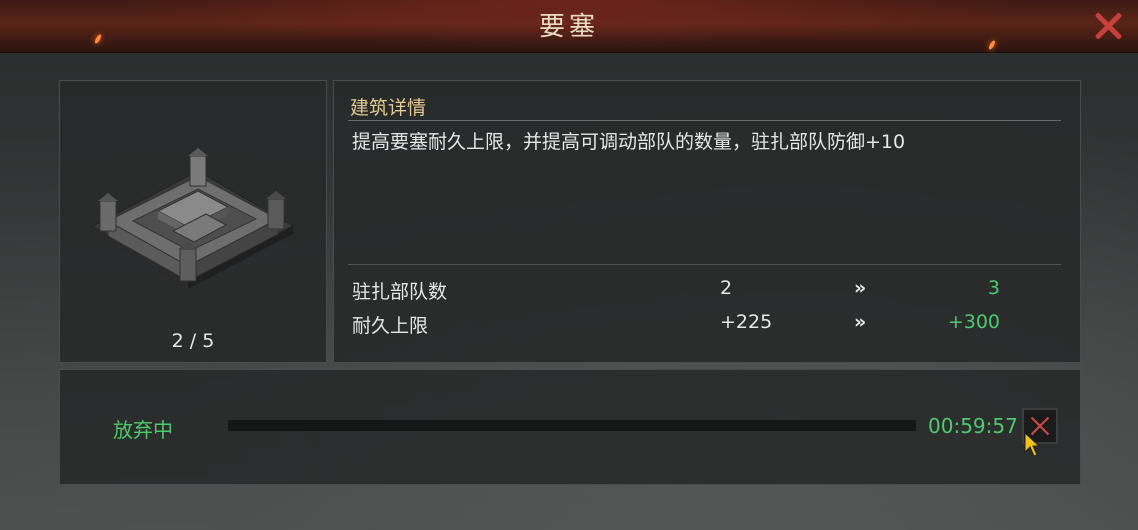 The image size is (1138, 530). What do you see at coordinates (707, 326) in the screenshot?
I see `stat-row-durability: 耐久上限 +225 » +300` at bounding box center [707, 326].